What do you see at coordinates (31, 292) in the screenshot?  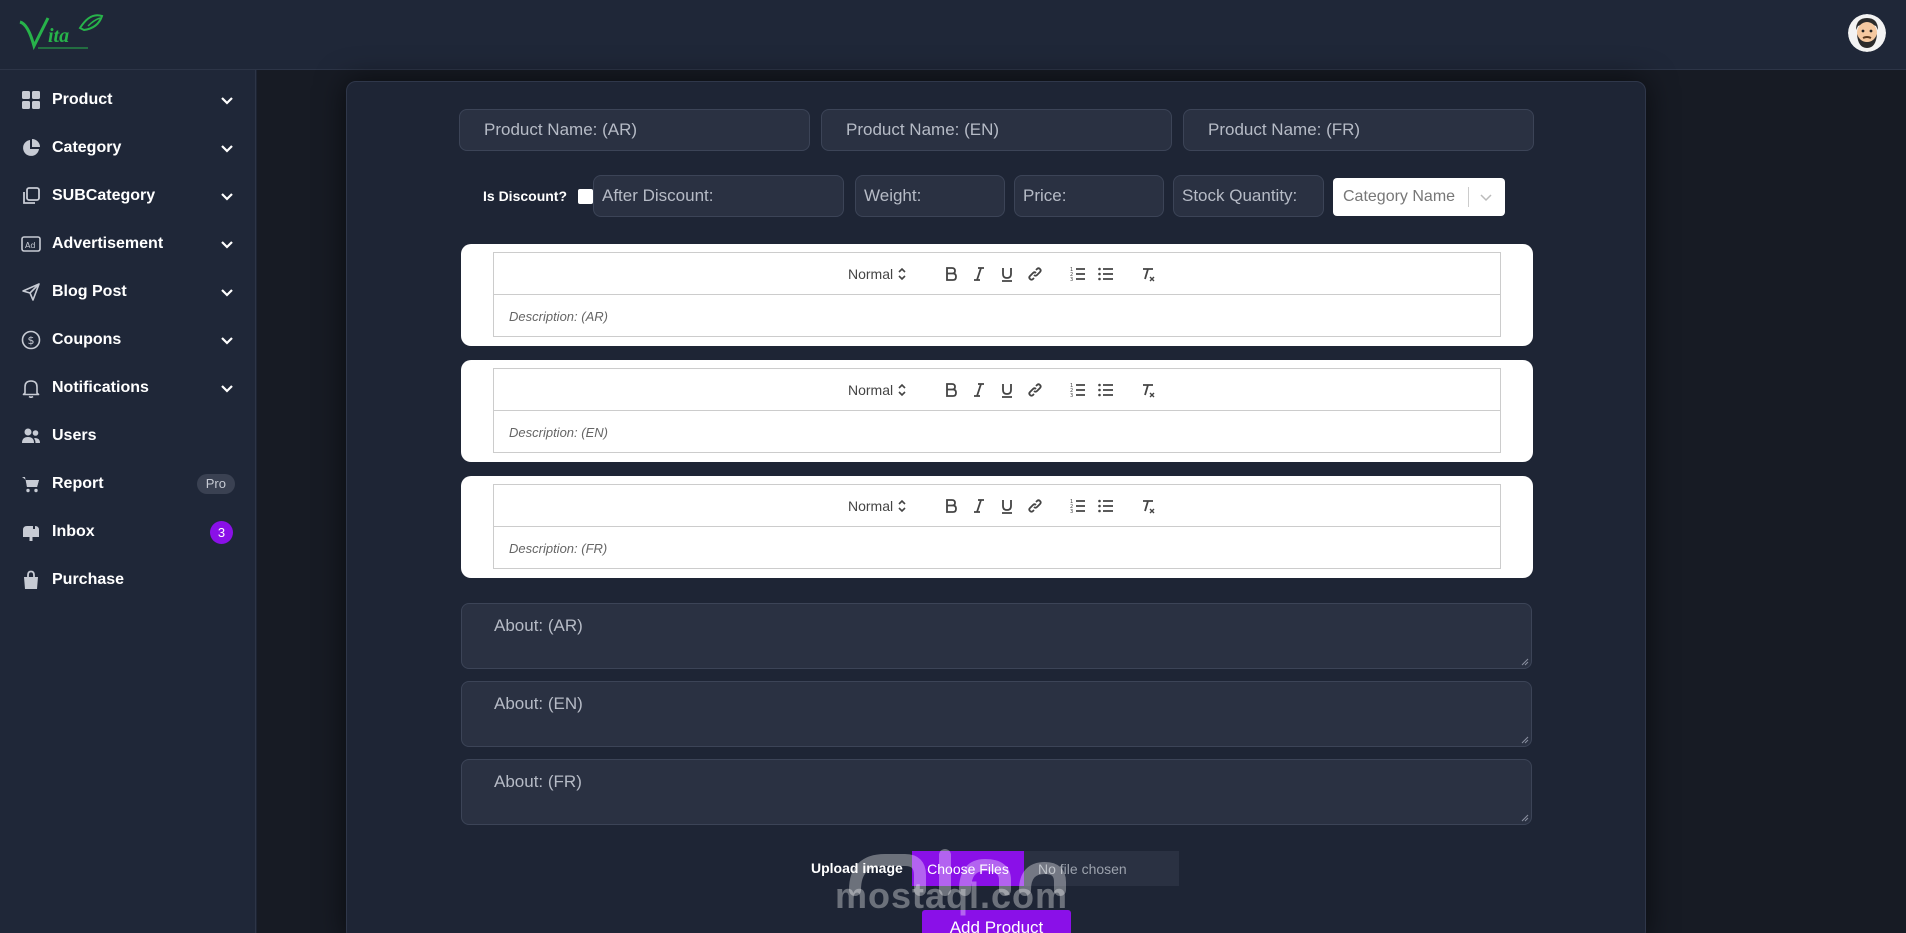 I see `send-icon` at bounding box center [31, 292].